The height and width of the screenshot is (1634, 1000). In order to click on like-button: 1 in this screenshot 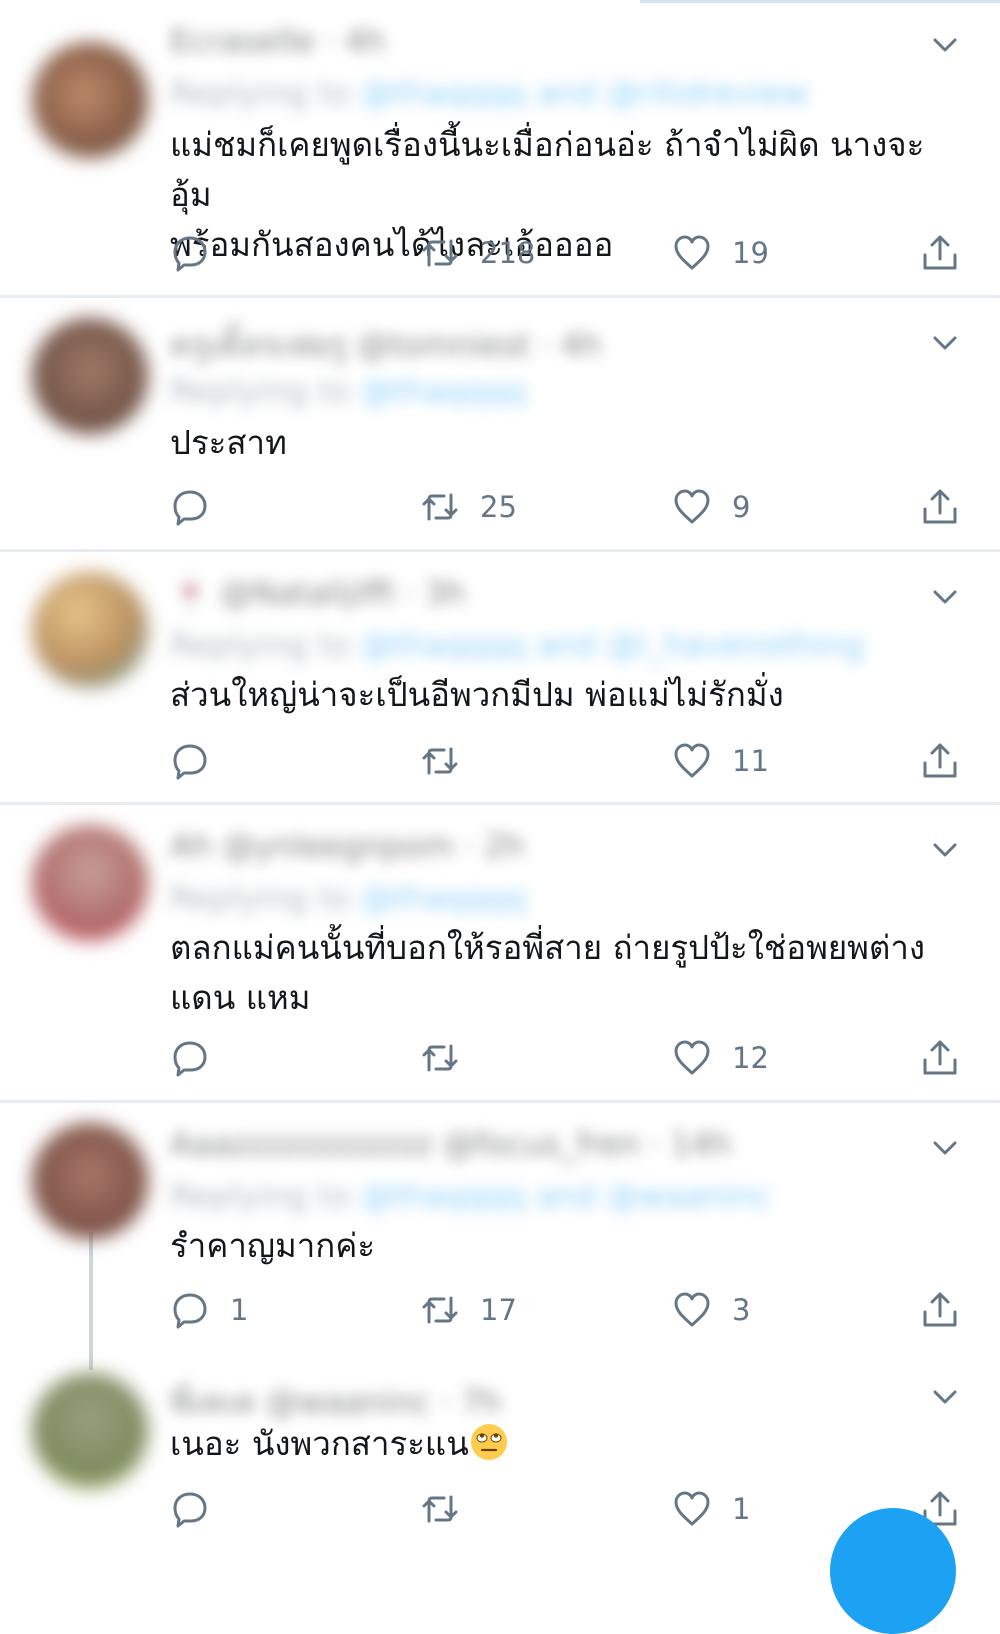, I will do `click(711, 1509)`.